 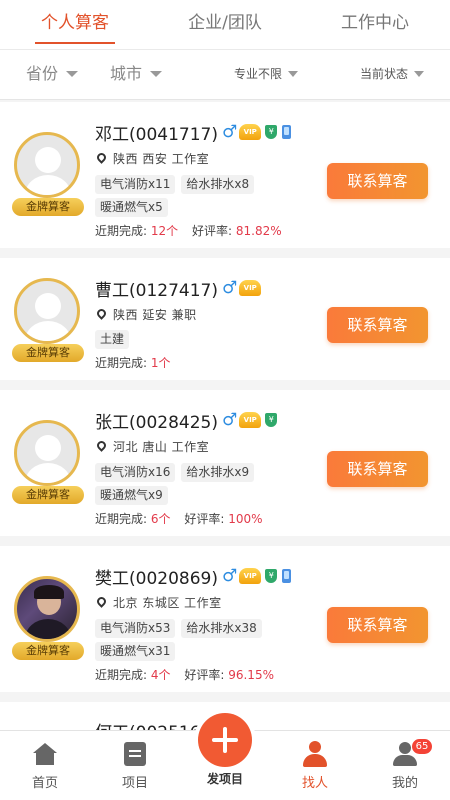 I want to click on worker-stats: 近期完成: 4个 好评率: 96.15%, so click(x=184, y=674).